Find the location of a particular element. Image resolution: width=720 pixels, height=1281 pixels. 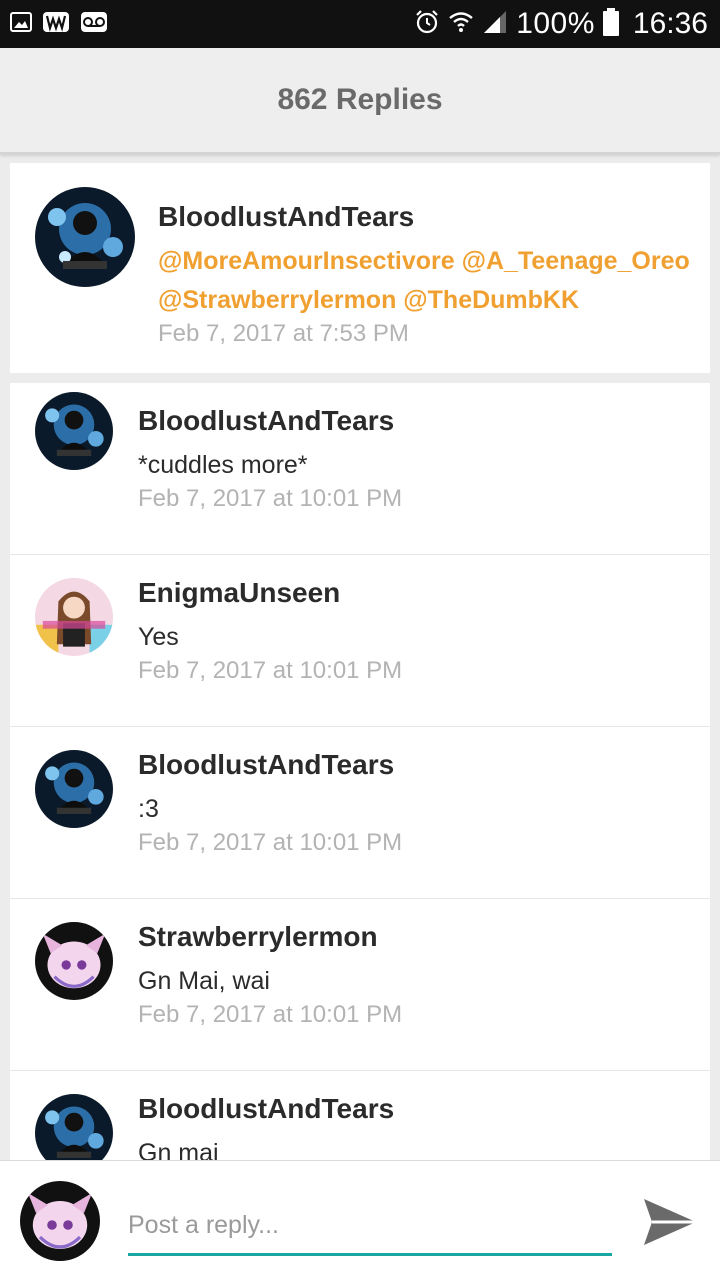

voicemail-icon is located at coordinates (94, 24).